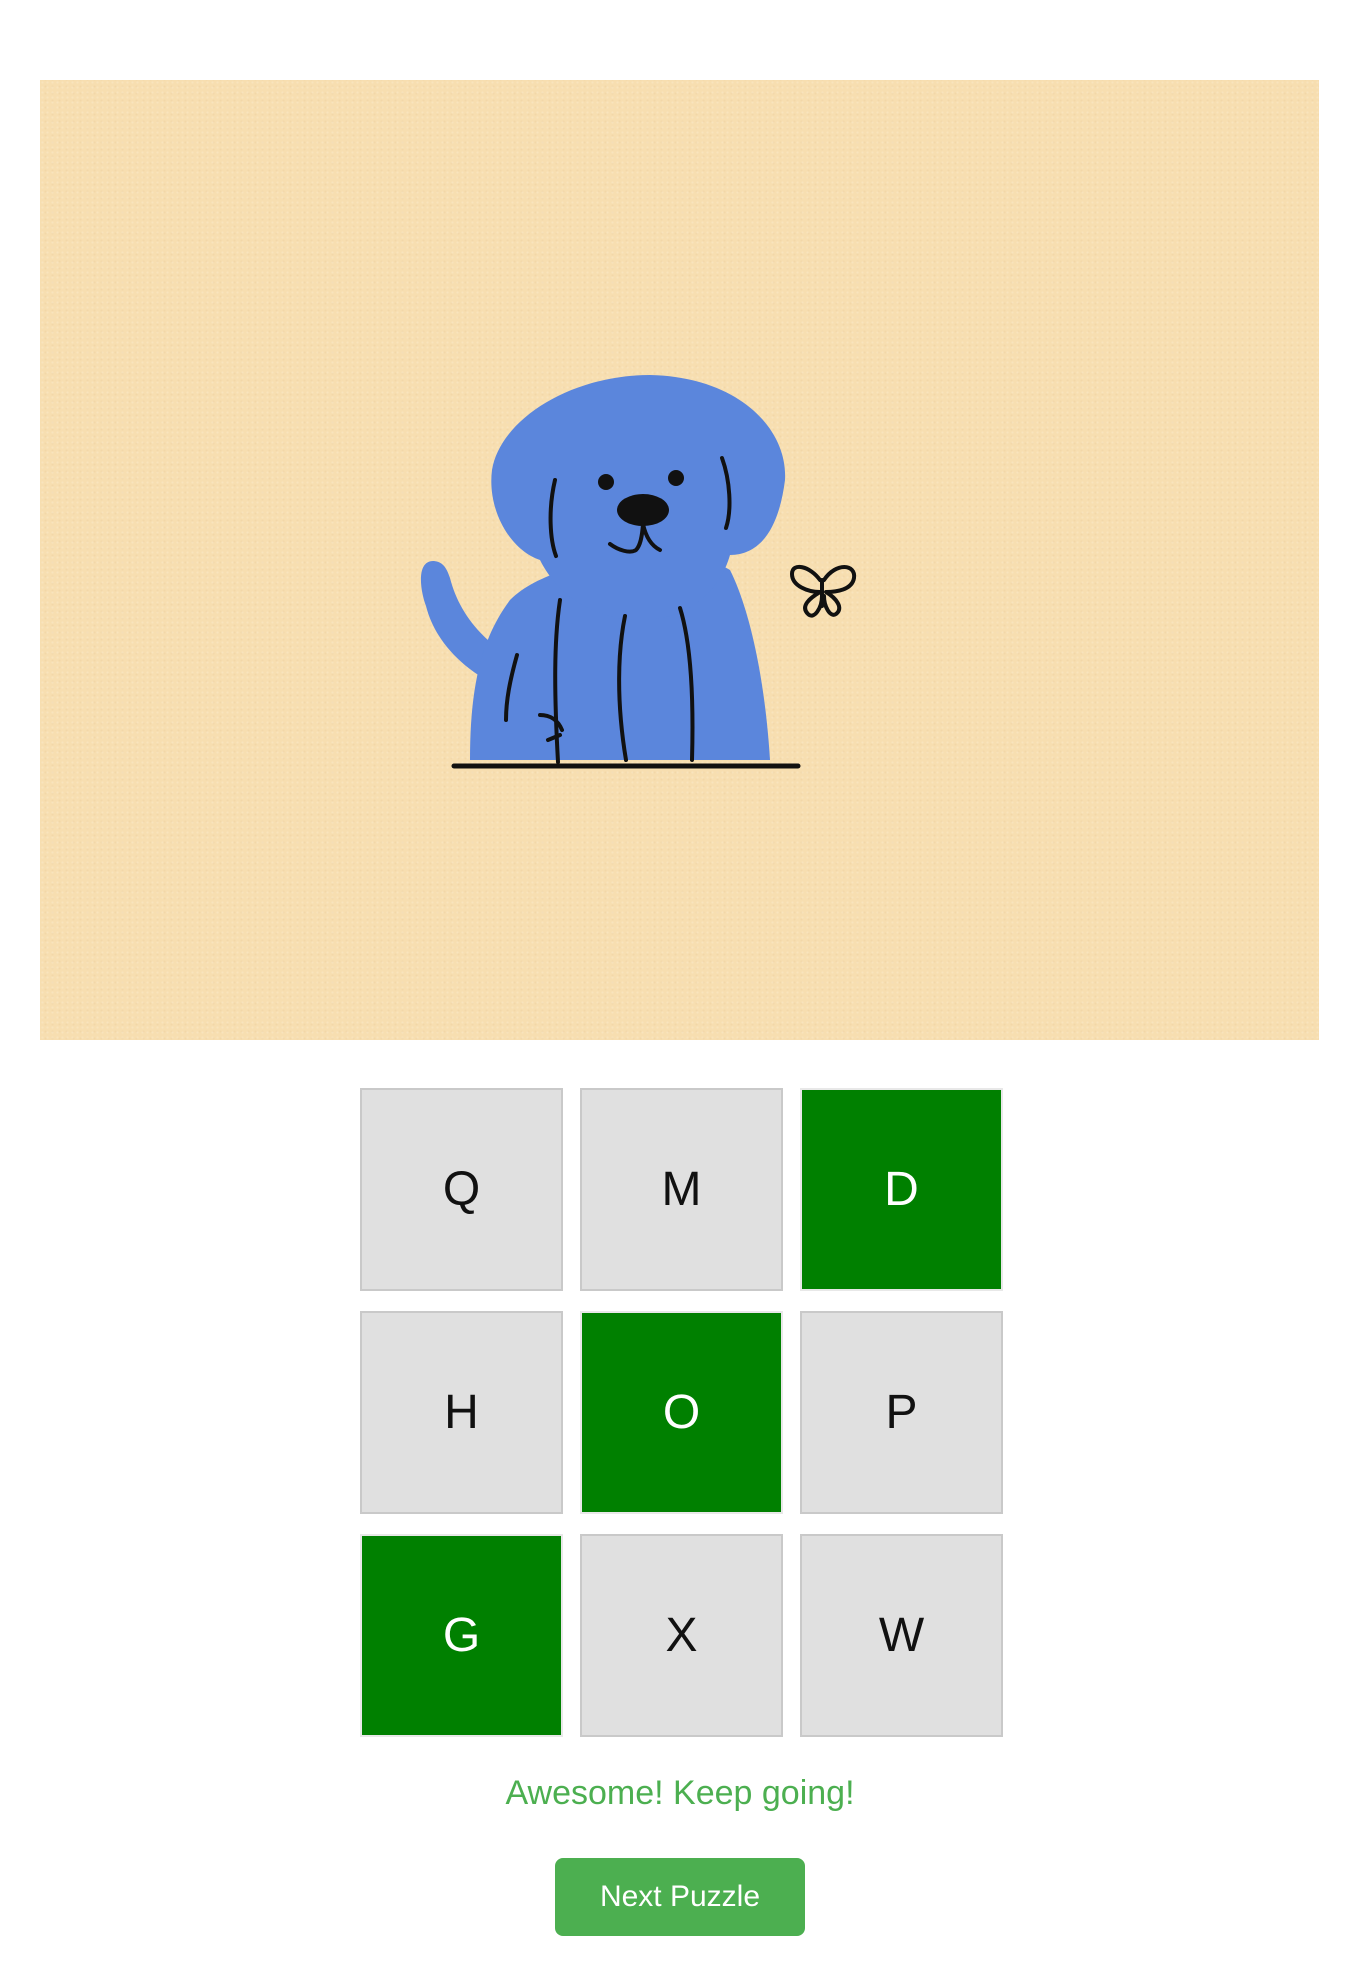  What do you see at coordinates (823, 591) in the screenshot?
I see `butterfly-icon` at bounding box center [823, 591].